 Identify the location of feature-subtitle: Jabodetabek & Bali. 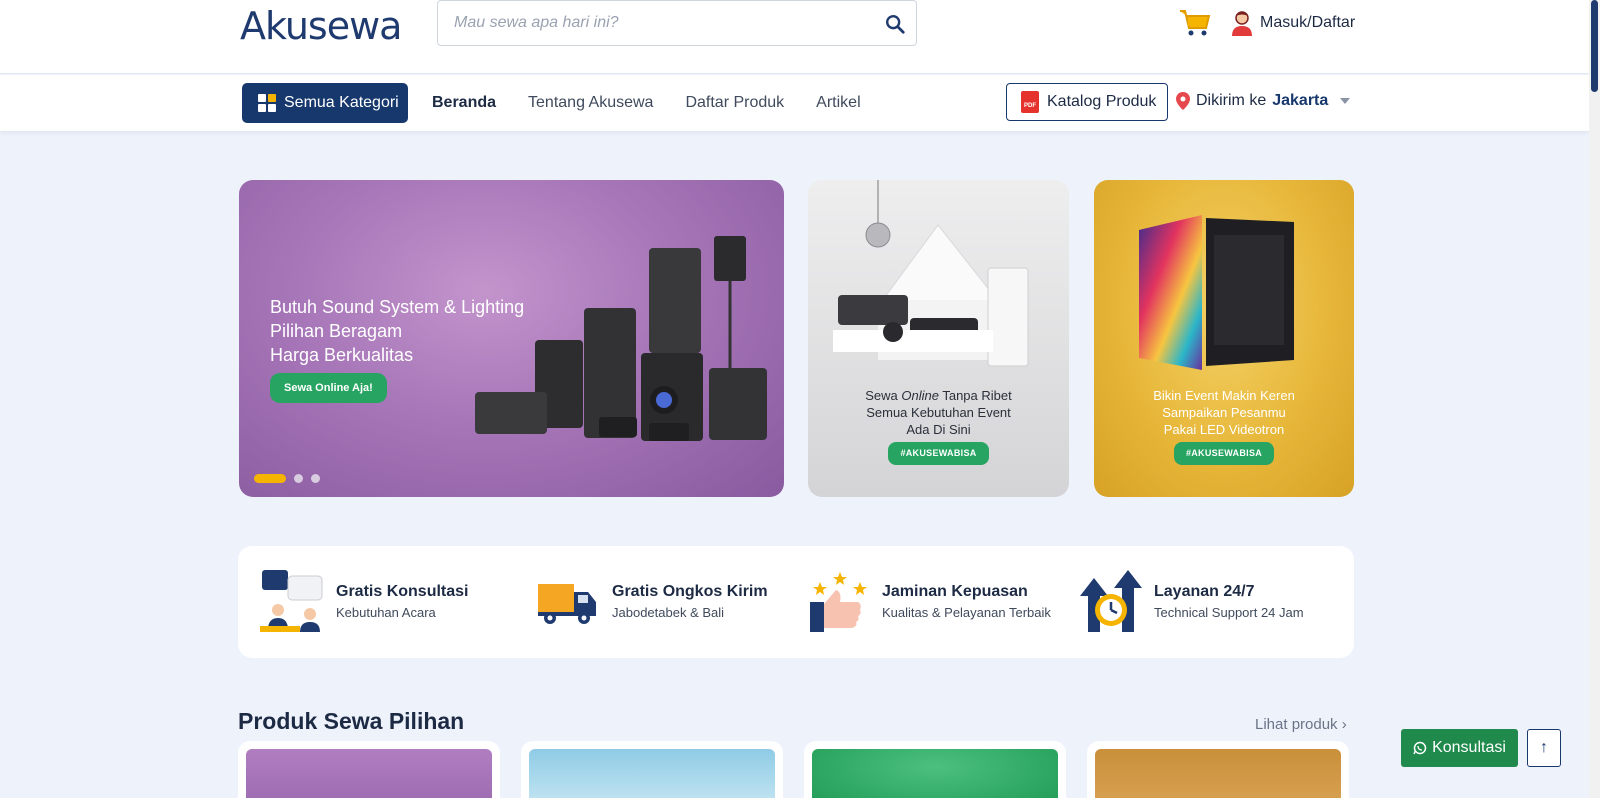
(668, 612).